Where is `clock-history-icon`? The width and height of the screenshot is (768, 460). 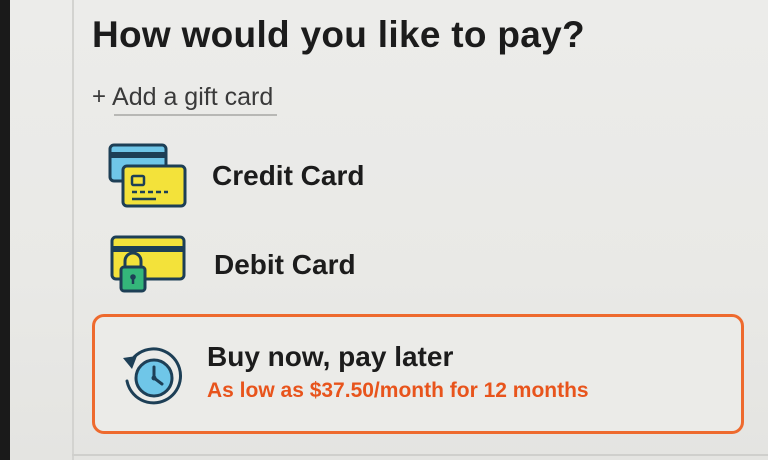 clock-history-icon is located at coordinates (152, 376).